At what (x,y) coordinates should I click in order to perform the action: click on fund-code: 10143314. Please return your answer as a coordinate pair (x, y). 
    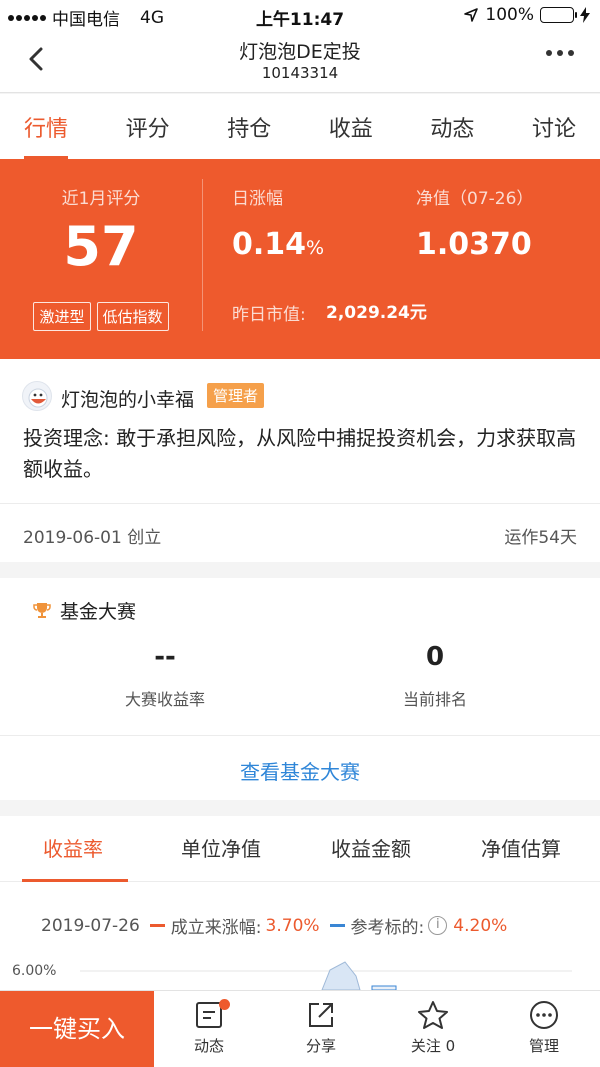
    Looking at the image, I should click on (300, 73).